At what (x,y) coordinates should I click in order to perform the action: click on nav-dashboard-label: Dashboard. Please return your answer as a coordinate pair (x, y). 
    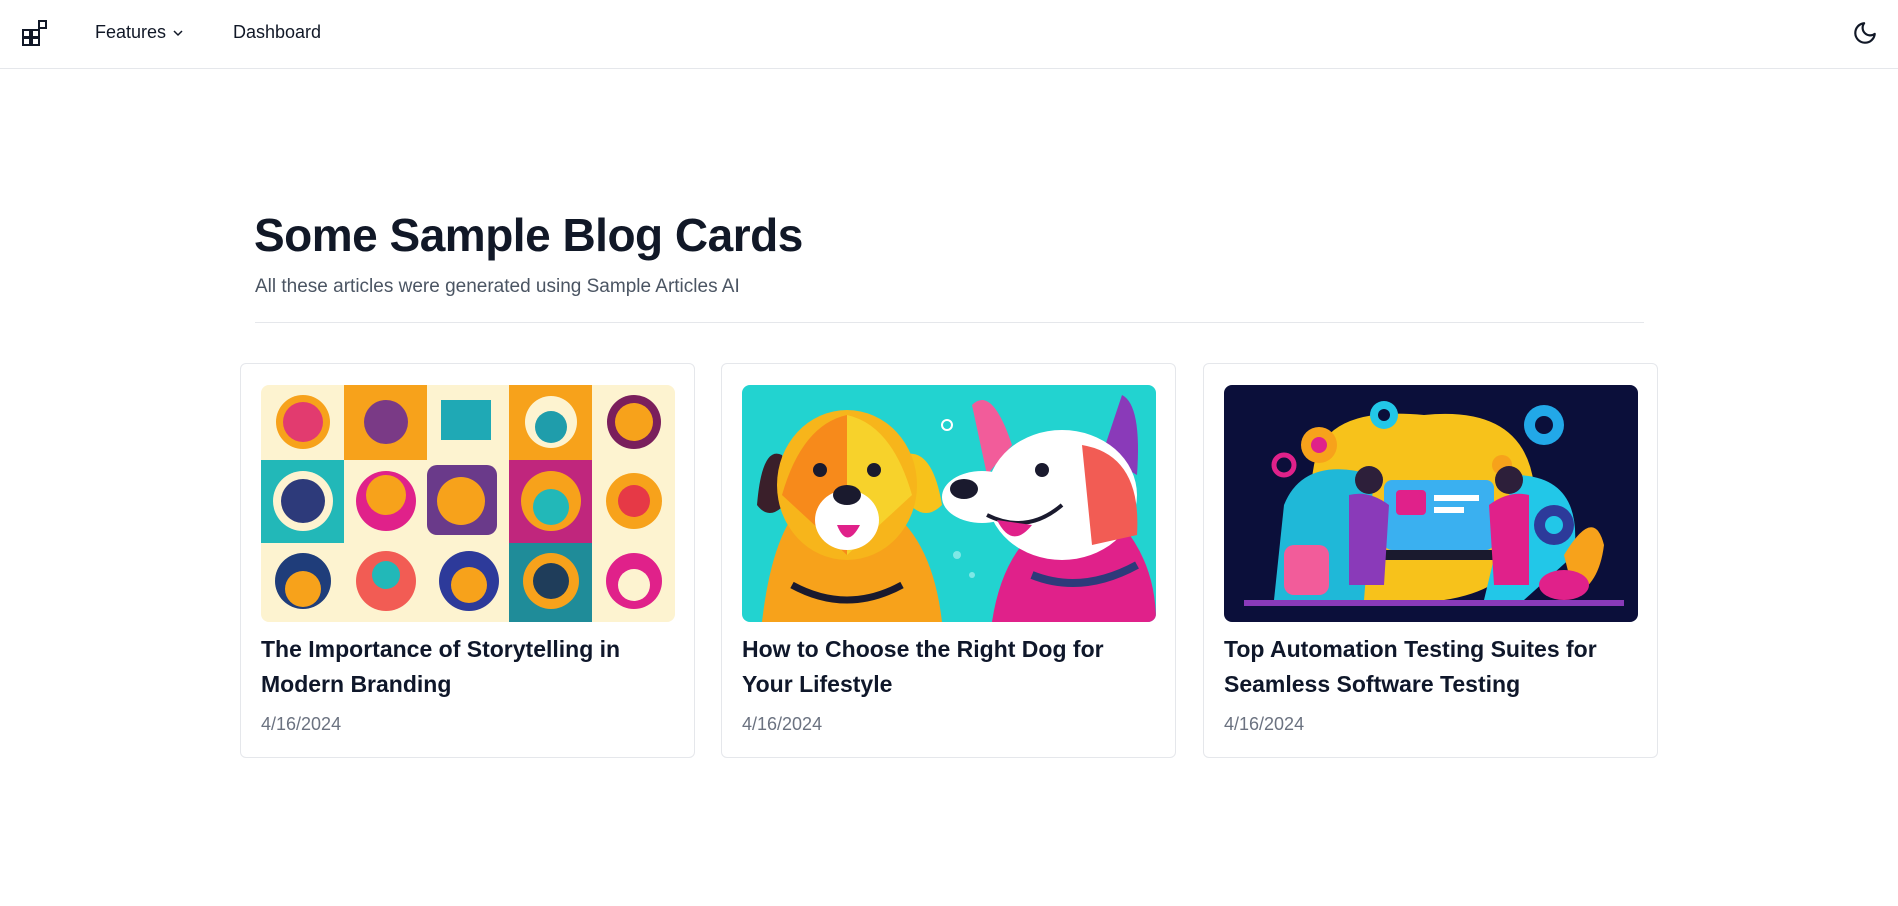
    Looking at the image, I should click on (277, 32).